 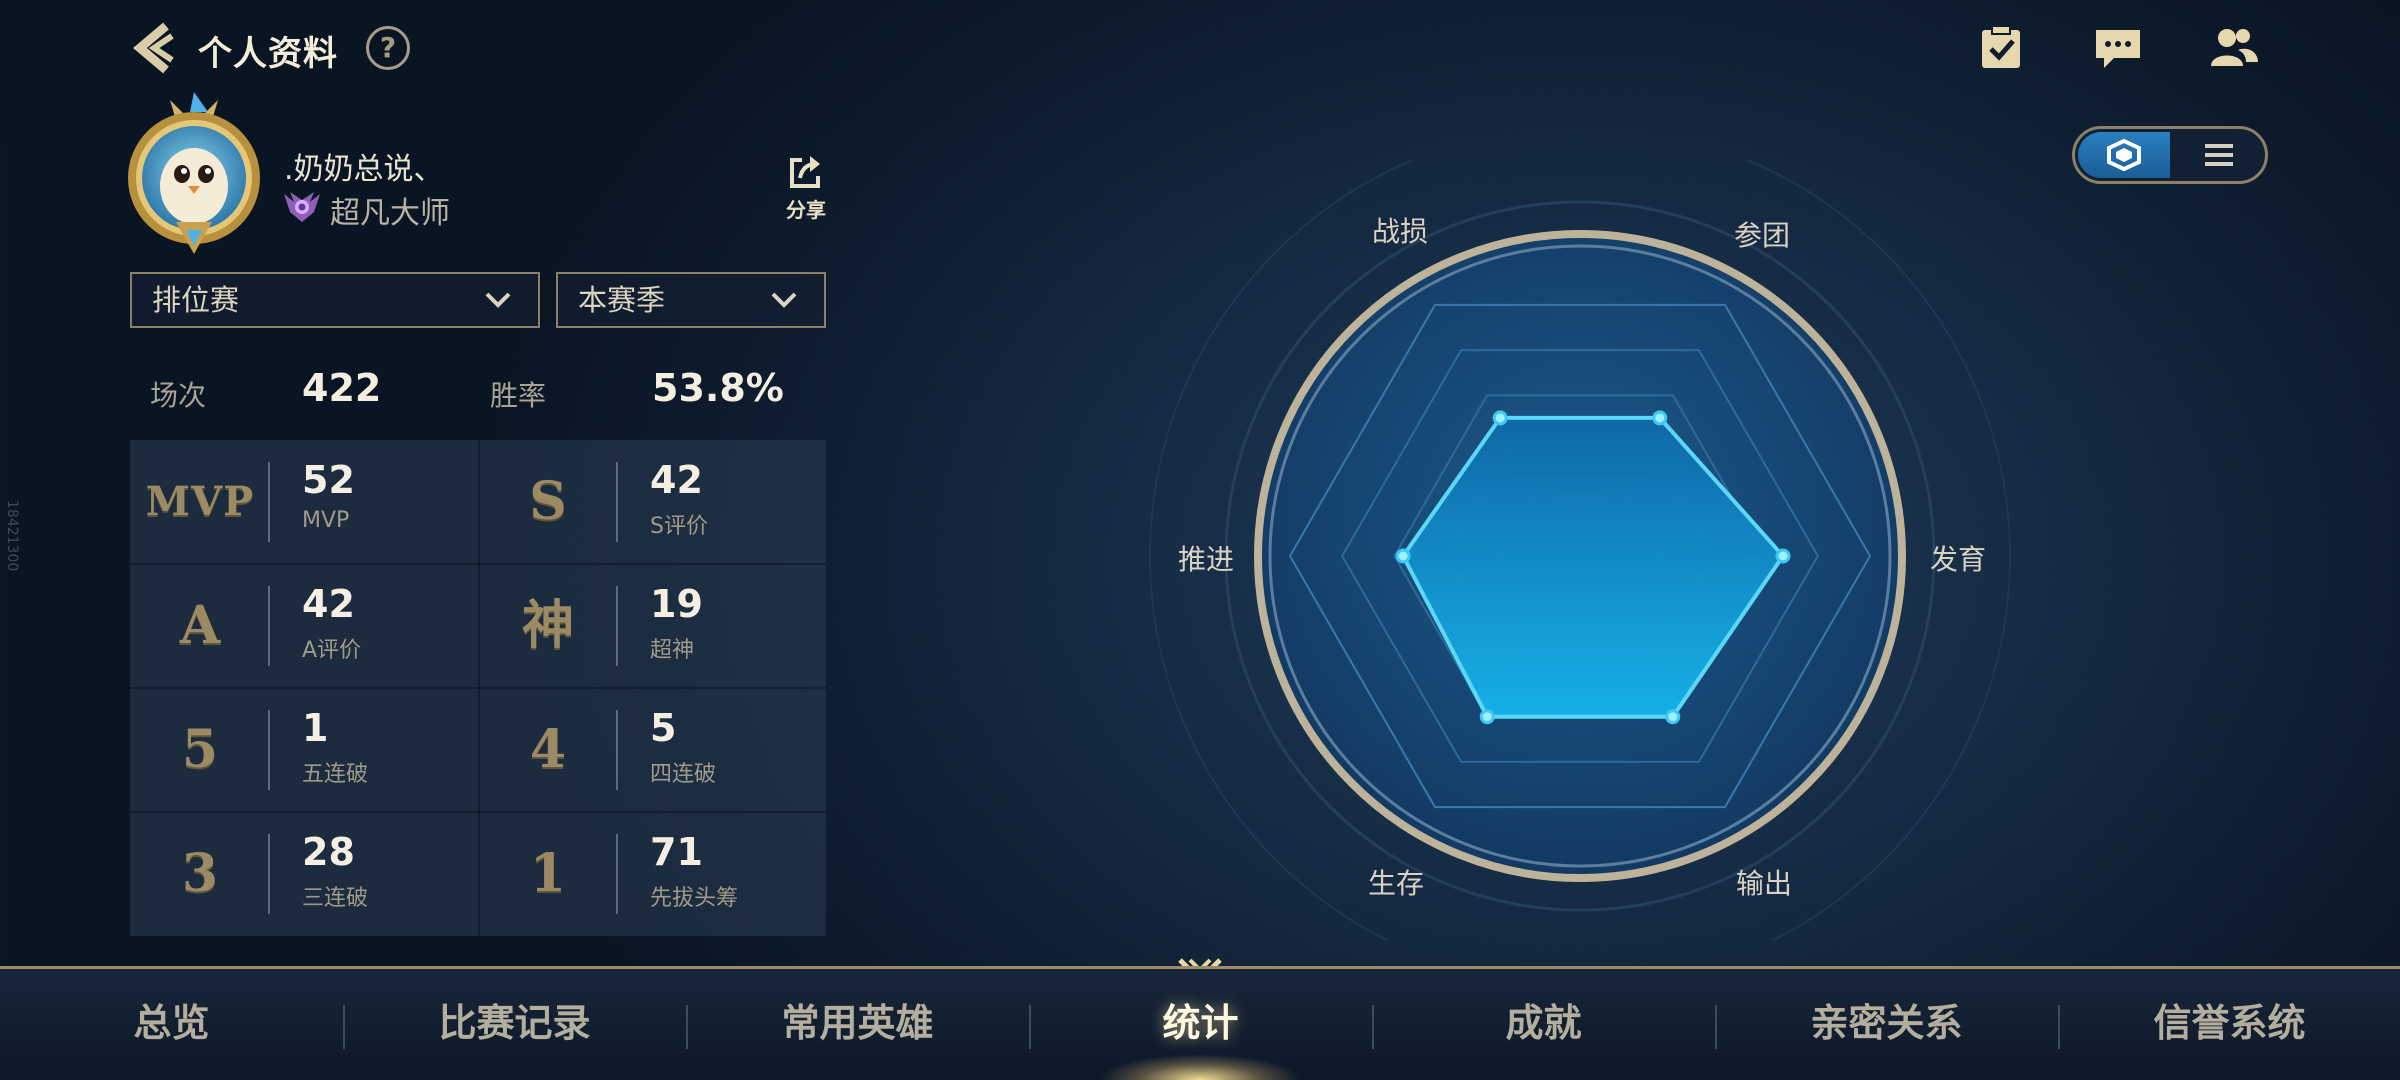 What do you see at coordinates (676, 852) in the screenshot?
I see `stat-value: 71` at bounding box center [676, 852].